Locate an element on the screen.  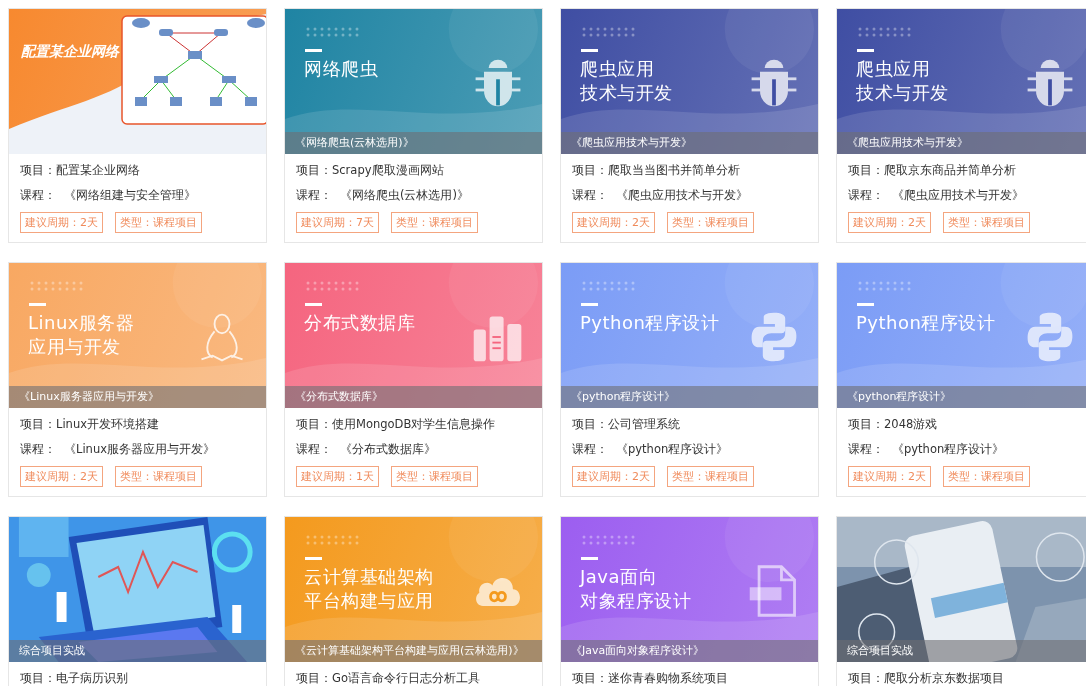
project-name: 项目：Go语言命令行日志分析工具 is located at coordinates (388, 678).